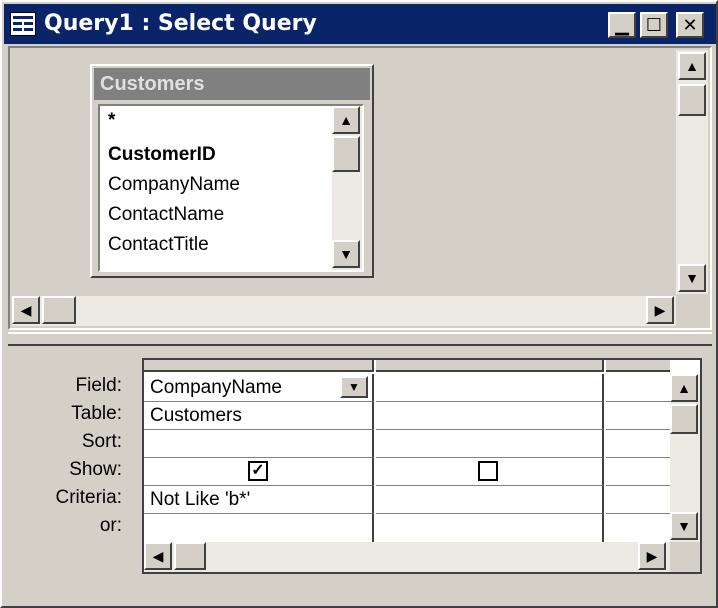  What do you see at coordinates (407, 557) in the screenshot?
I see `grid-hscrollbar: ◀ ▶` at bounding box center [407, 557].